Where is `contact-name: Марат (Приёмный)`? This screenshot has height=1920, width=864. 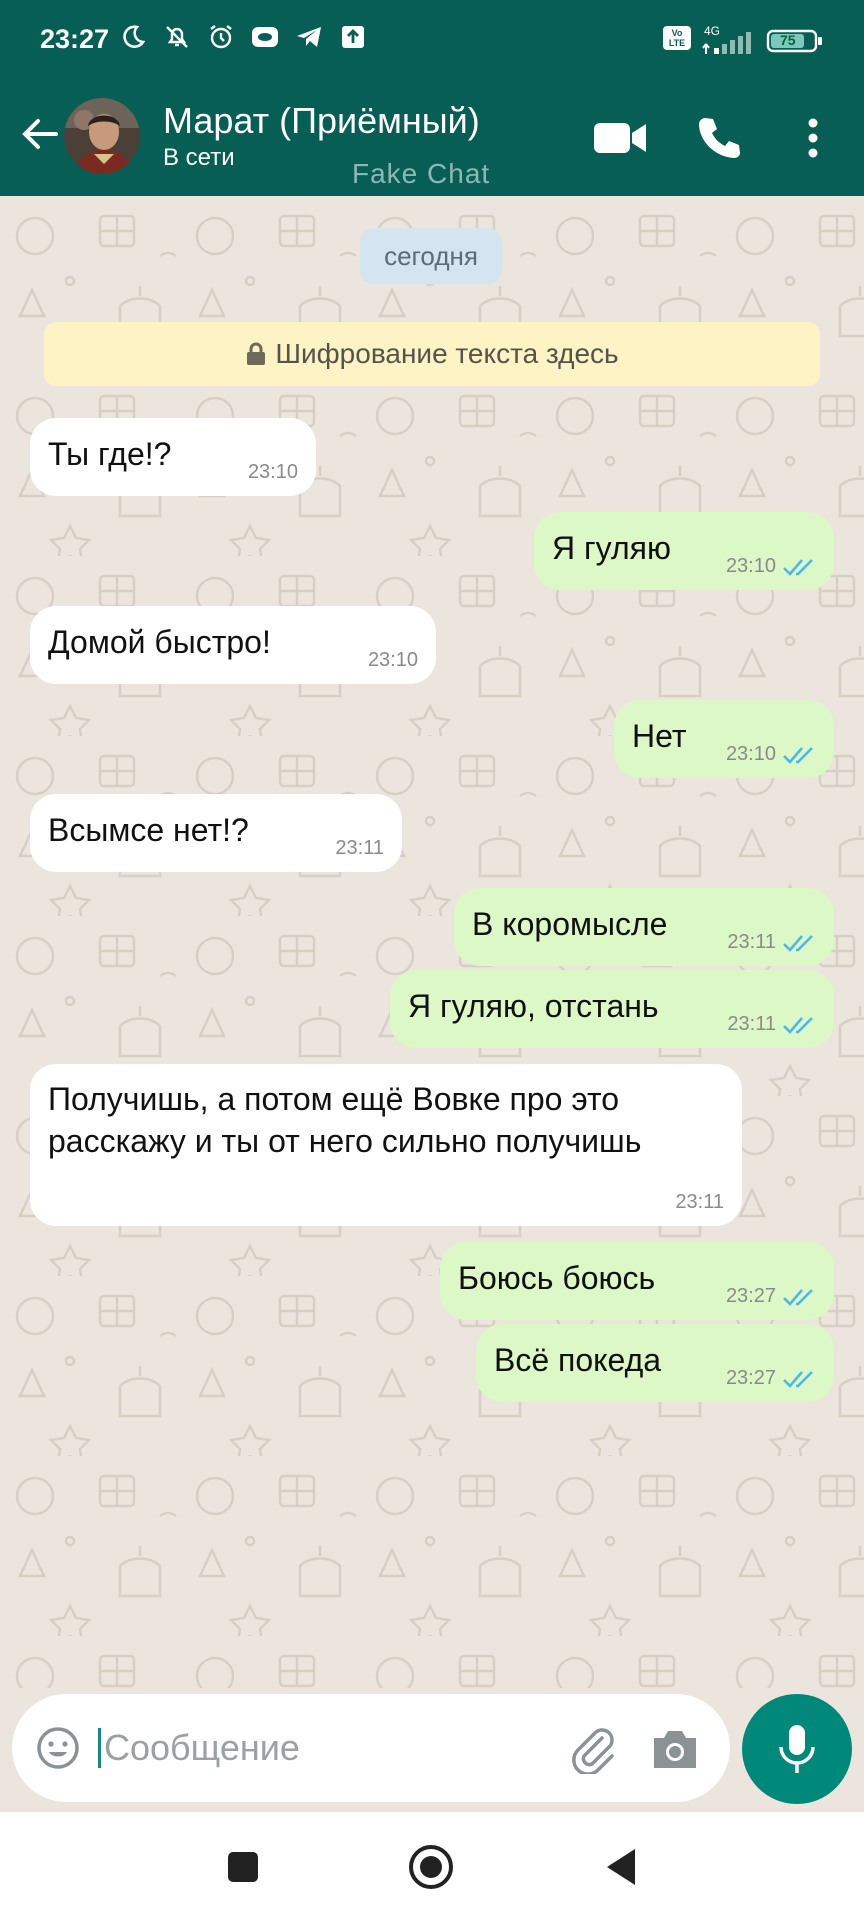
contact-name: Марат (Приёмный) is located at coordinates (321, 121).